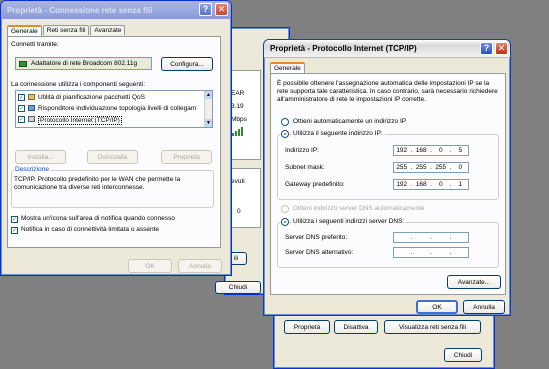 The height and width of the screenshot is (369, 549). I want to click on component-checkbox-qos: ✓, so click(21, 97).